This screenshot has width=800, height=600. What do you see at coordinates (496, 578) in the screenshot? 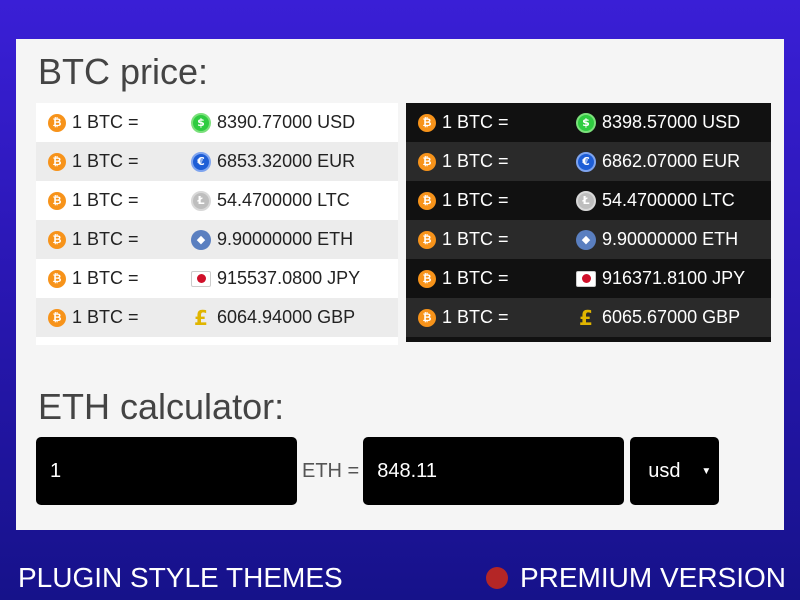
I see `red-dot-icon` at bounding box center [496, 578].